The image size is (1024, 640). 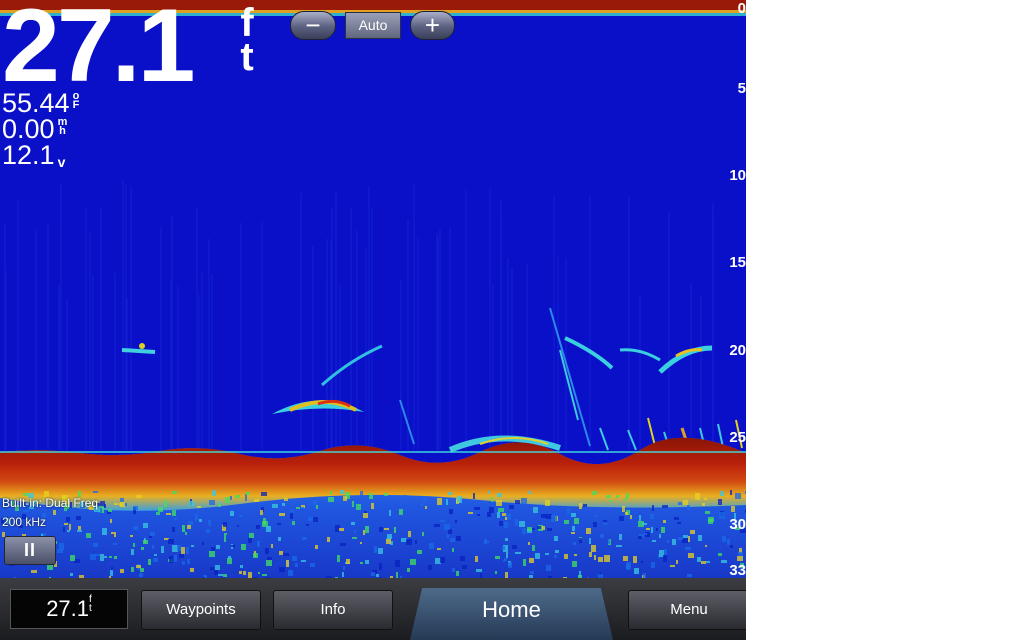 What do you see at coordinates (687, 610) in the screenshot?
I see `menu-button: Menu` at bounding box center [687, 610].